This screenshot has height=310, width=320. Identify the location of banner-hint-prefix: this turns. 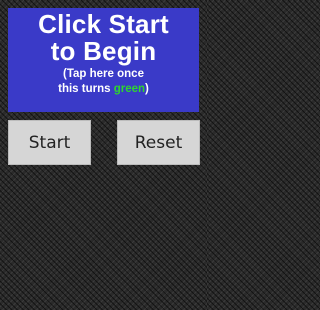
(86, 89).